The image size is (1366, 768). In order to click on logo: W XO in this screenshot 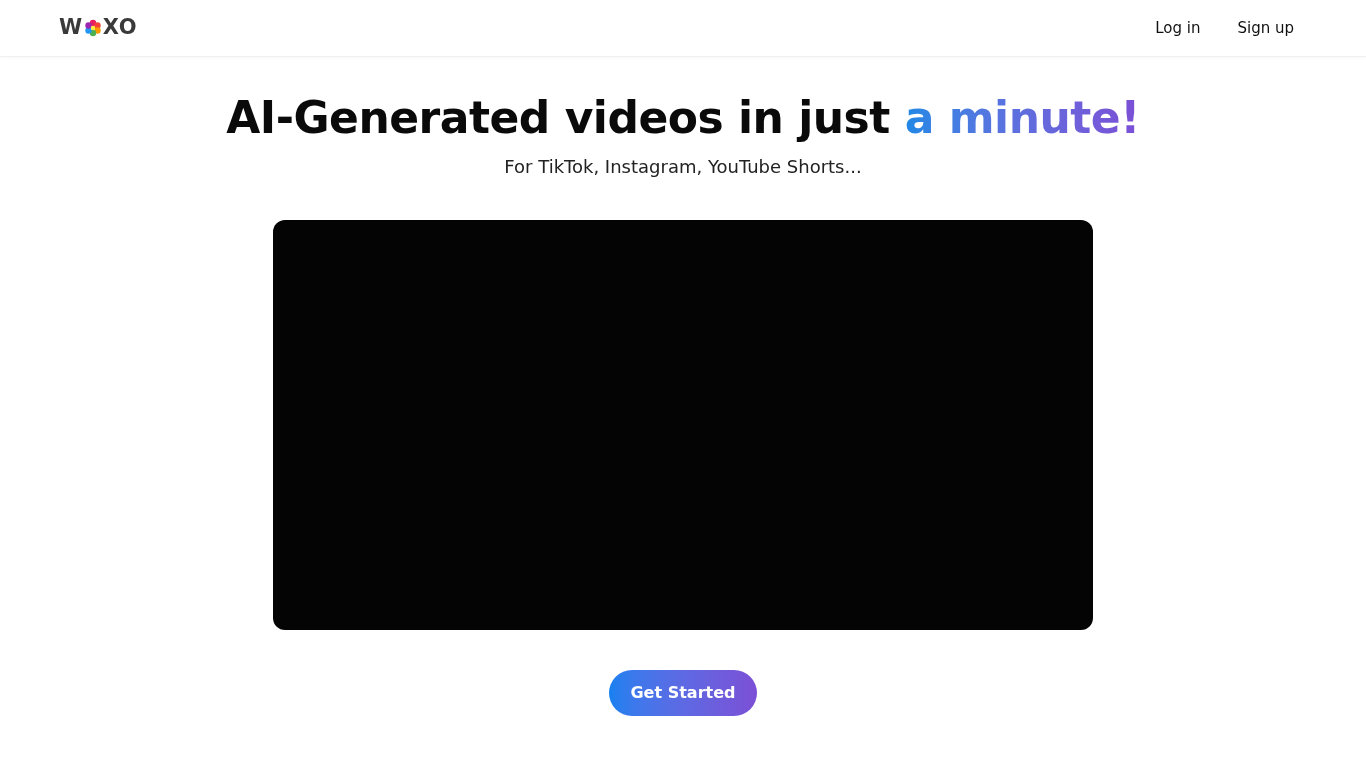, I will do `click(98, 28)`.